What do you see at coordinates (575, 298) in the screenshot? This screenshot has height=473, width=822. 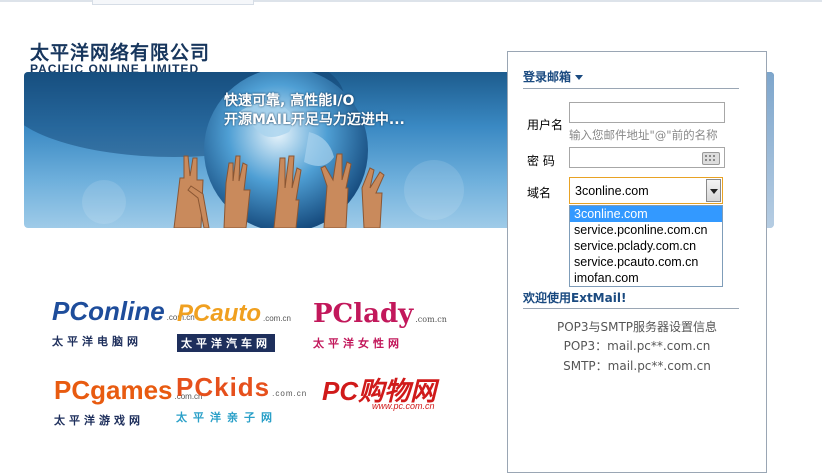 I see `welcome-text: 欢迎使用ExtMail!` at bounding box center [575, 298].